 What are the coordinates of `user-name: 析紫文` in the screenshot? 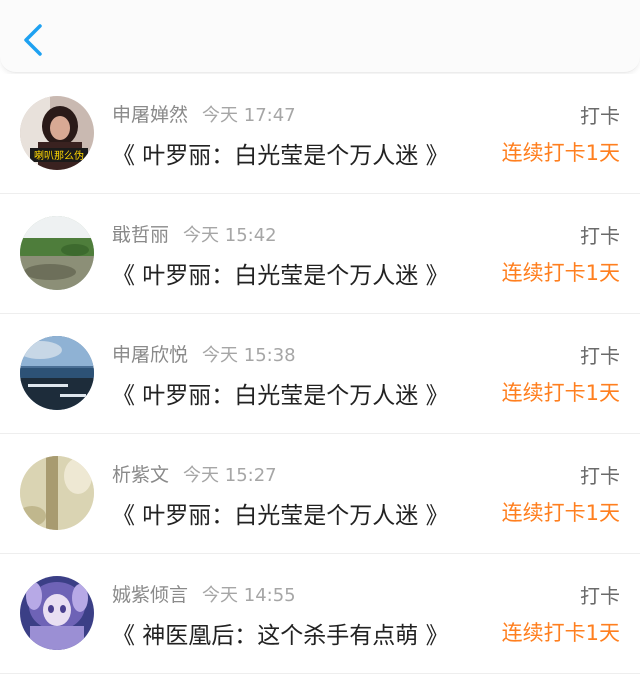 It's located at (140, 475).